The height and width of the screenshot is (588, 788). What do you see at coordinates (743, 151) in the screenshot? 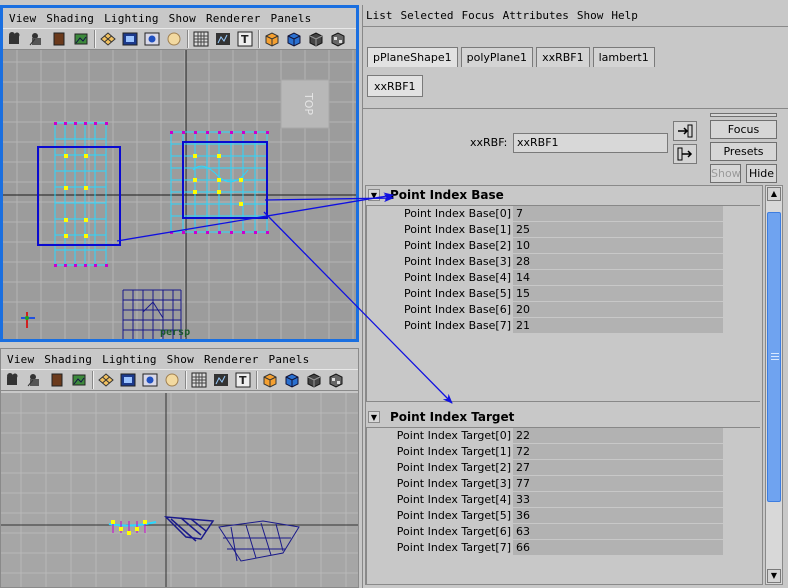
I see `presets-button: Presets` at bounding box center [743, 151].